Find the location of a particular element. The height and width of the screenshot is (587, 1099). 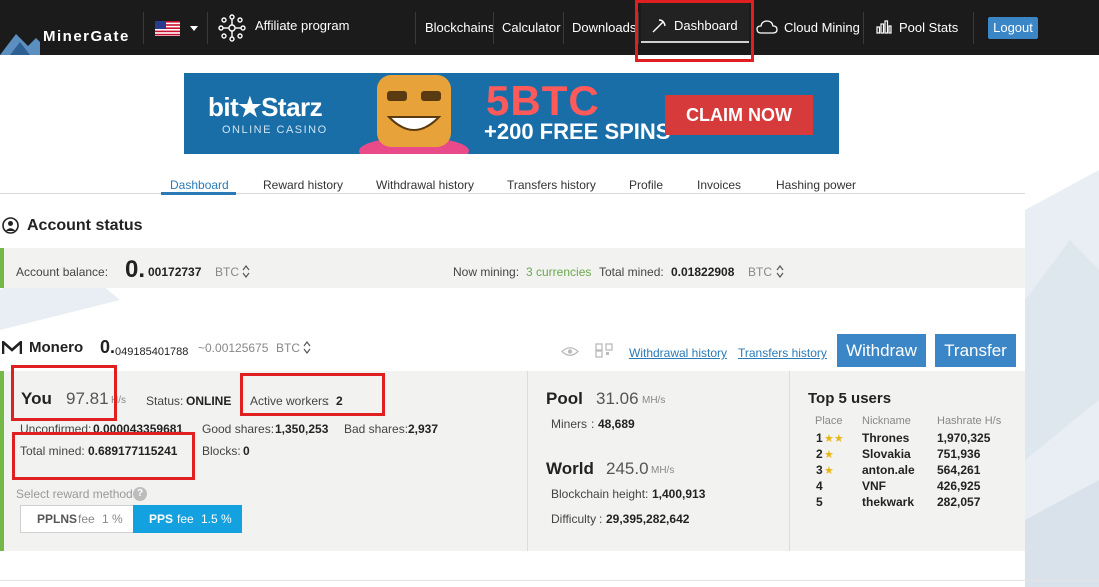

pps-fee-label: fee is located at coordinates (185, 519).